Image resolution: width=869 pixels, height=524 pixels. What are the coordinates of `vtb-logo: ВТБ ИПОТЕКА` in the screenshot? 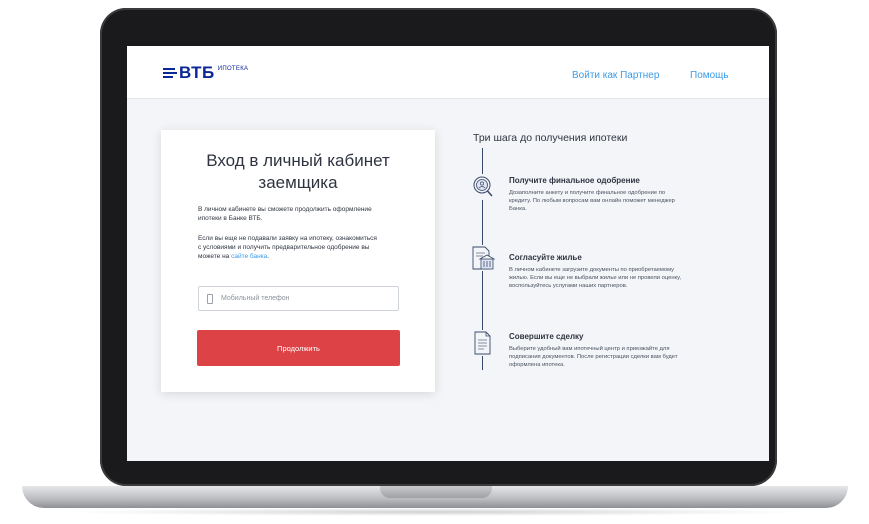 It's located at (205, 73).